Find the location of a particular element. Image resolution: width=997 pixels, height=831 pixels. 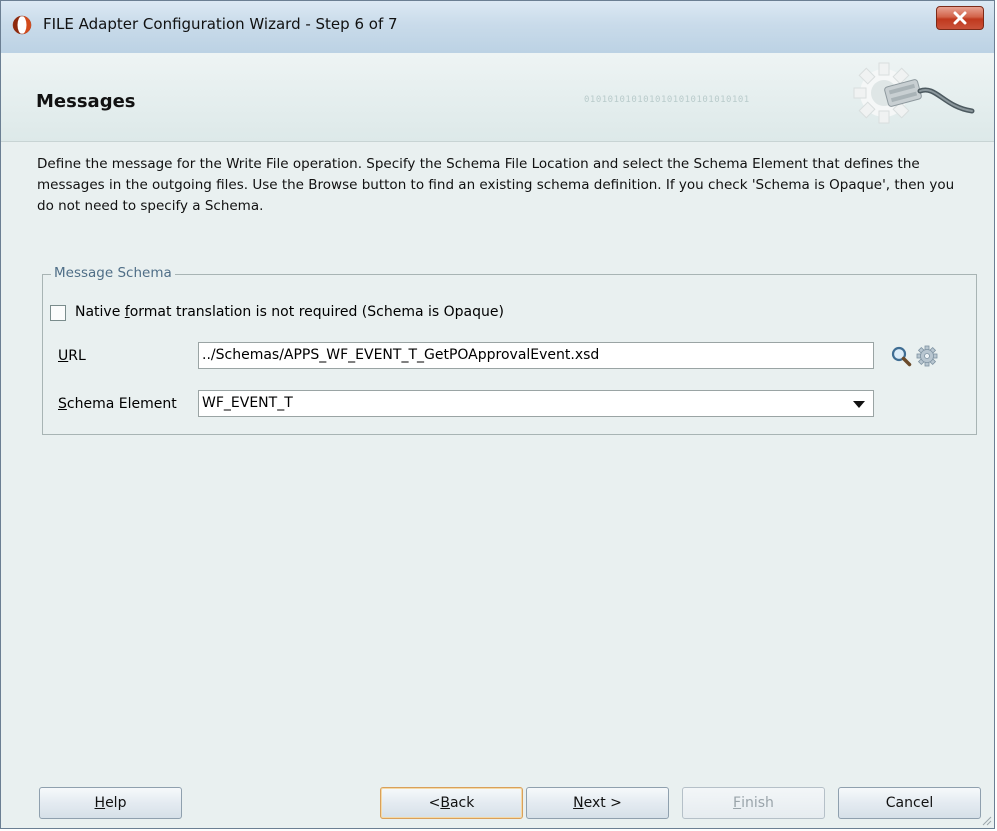

schema-element-label: Schema Element is located at coordinates (117, 404).